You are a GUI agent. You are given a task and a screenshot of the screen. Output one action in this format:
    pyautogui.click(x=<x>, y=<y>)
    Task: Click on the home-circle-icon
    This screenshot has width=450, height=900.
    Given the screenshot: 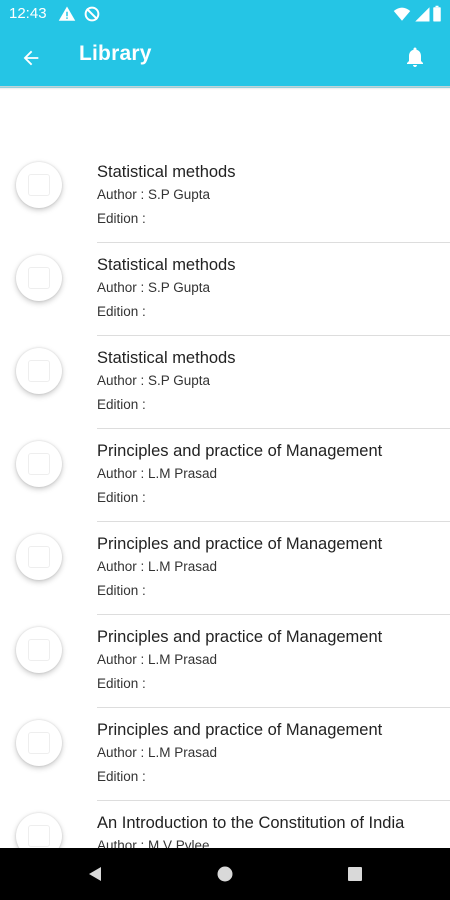 What is the action you would take?
    pyautogui.click(x=225, y=874)
    